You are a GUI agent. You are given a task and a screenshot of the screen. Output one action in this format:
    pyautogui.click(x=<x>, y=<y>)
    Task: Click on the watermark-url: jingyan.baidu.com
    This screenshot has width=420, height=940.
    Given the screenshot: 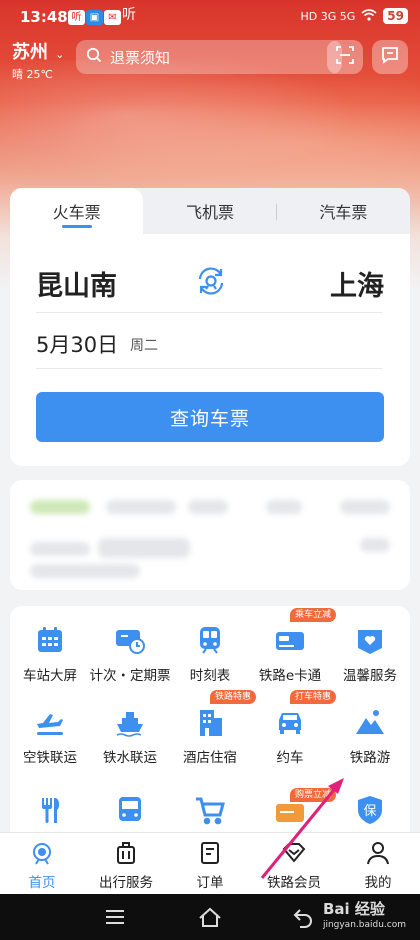 What is the action you would take?
    pyautogui.click(x=364, y=925)
    